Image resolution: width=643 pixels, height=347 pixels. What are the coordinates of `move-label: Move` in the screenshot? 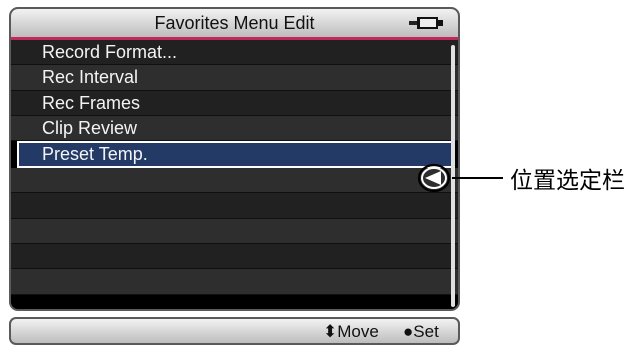 It's located at (358, 331).